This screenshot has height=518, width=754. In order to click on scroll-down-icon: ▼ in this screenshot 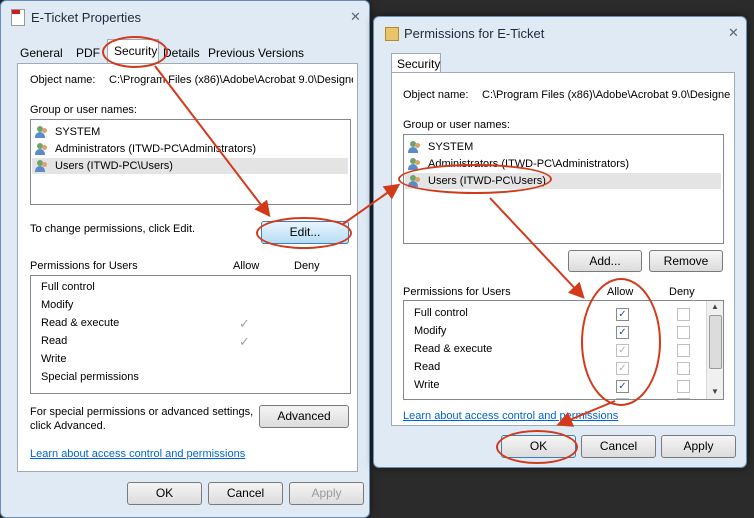, I will do `click(715, 391)`.